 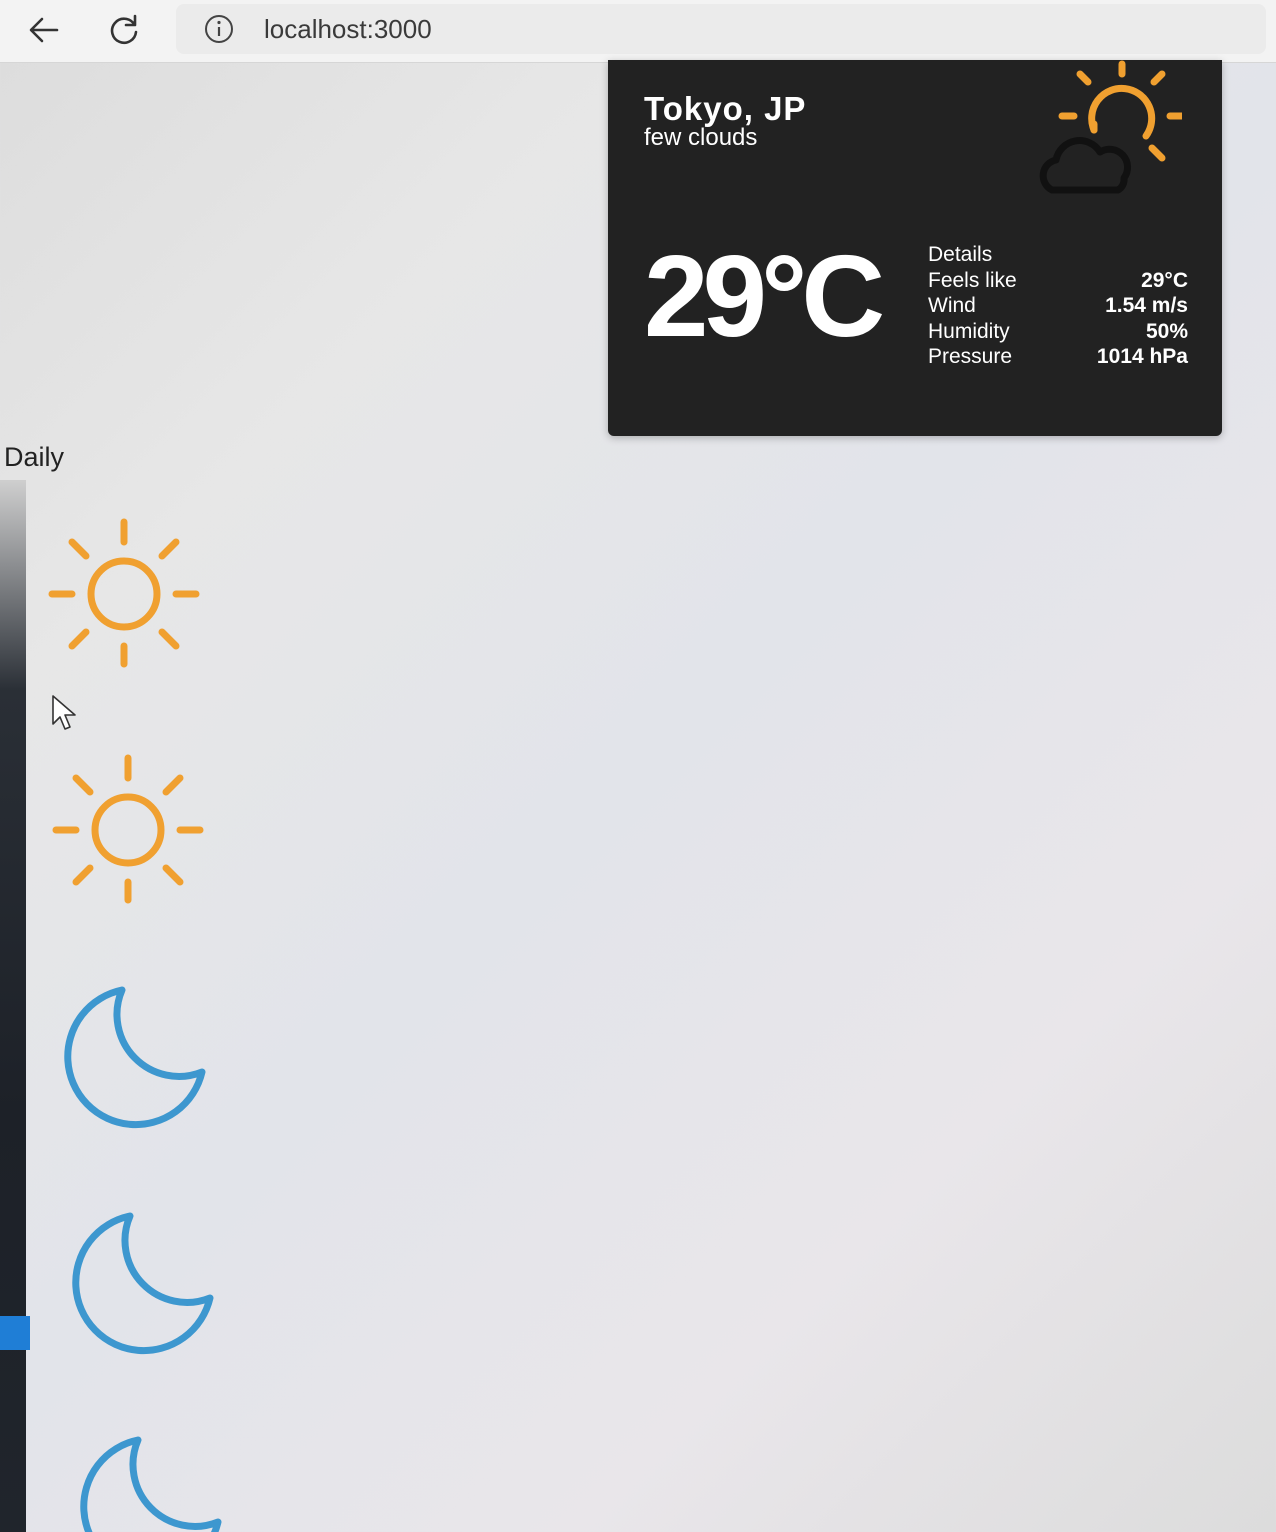 I want to click on reload-button, so click(x=124, y=30).